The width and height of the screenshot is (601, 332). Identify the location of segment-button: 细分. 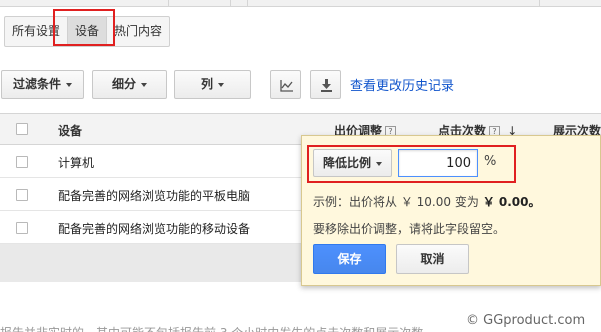
(129, 84).